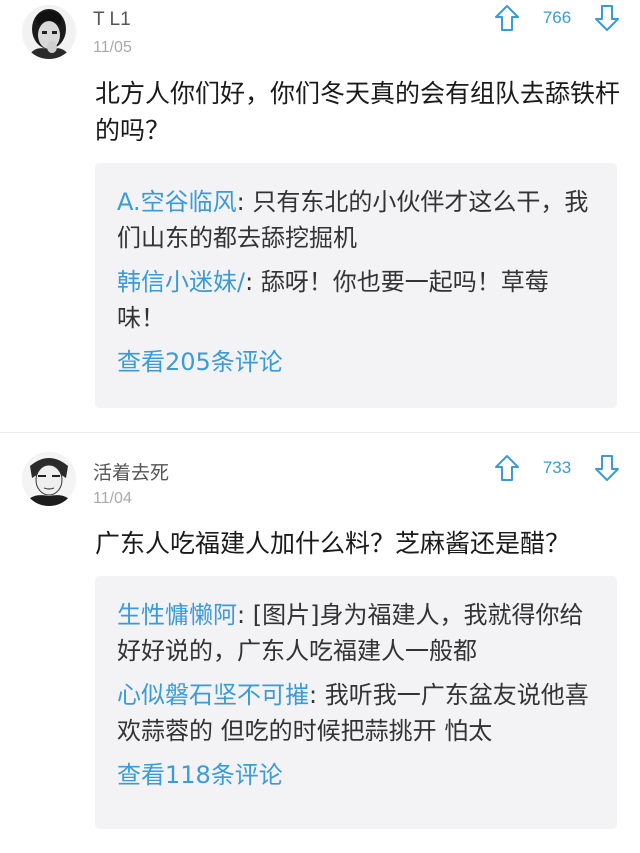 The image size is (640, 853). What do you see at coordinates (333, 543) in the screenshot?
I see `comment-text: 广东人吃福建人加什么料？芝麻酱还是醋？` at bounding box center [333, 543].